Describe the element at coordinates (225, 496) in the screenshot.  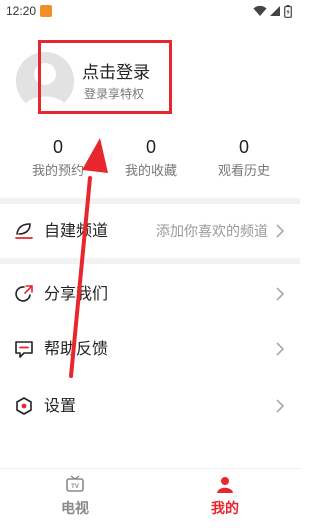
I see `nav-tab-mine: 我的` at that location.